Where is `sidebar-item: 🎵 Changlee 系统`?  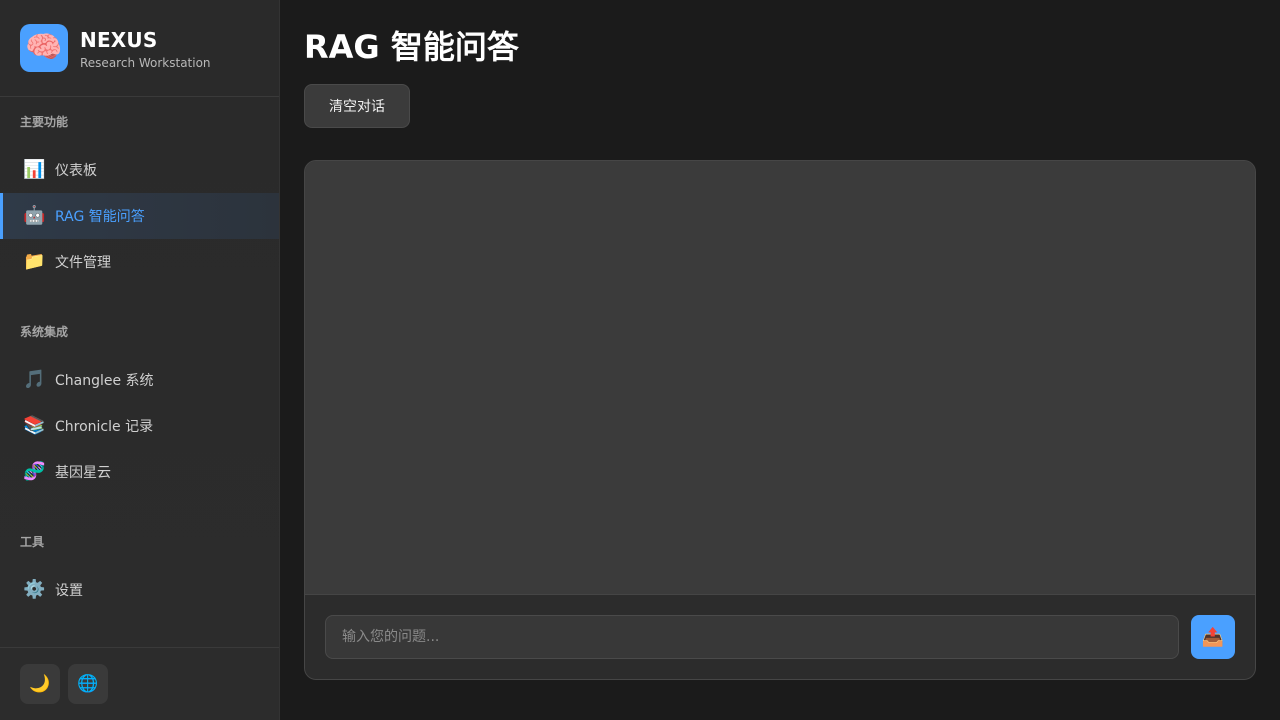 sidebar-item: 🎵 Changlee 系统 is located at coordinates (139, 380).